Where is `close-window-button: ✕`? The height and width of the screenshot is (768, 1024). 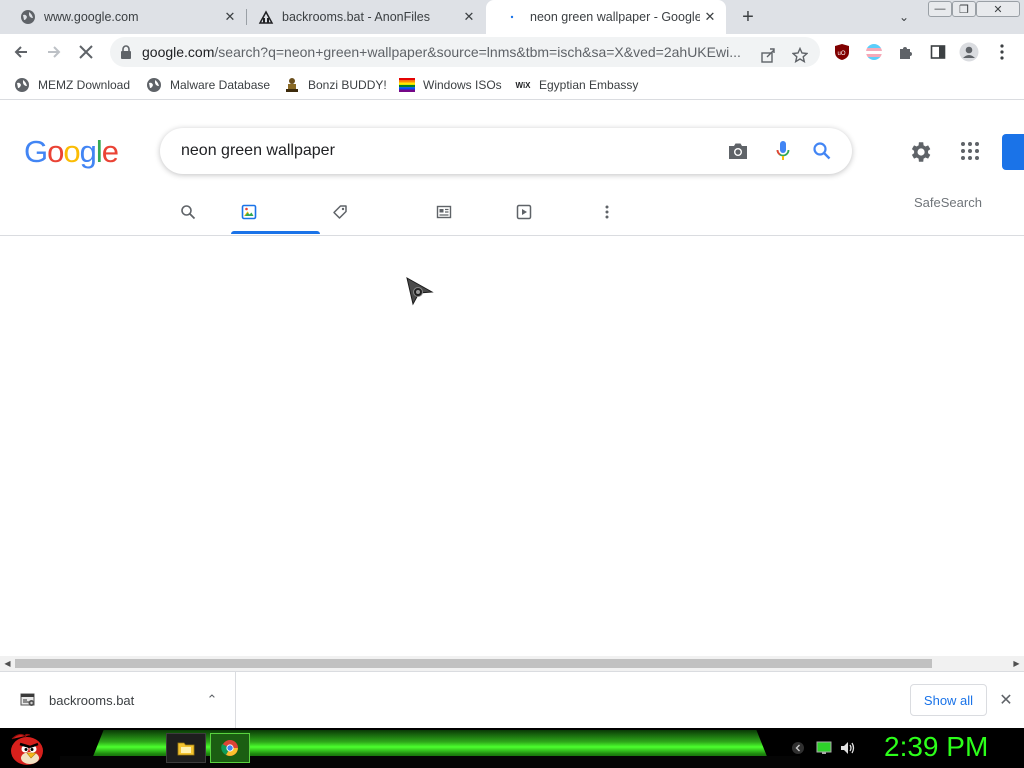 close-window-button: ✕ is located at coordinates (998, 9).